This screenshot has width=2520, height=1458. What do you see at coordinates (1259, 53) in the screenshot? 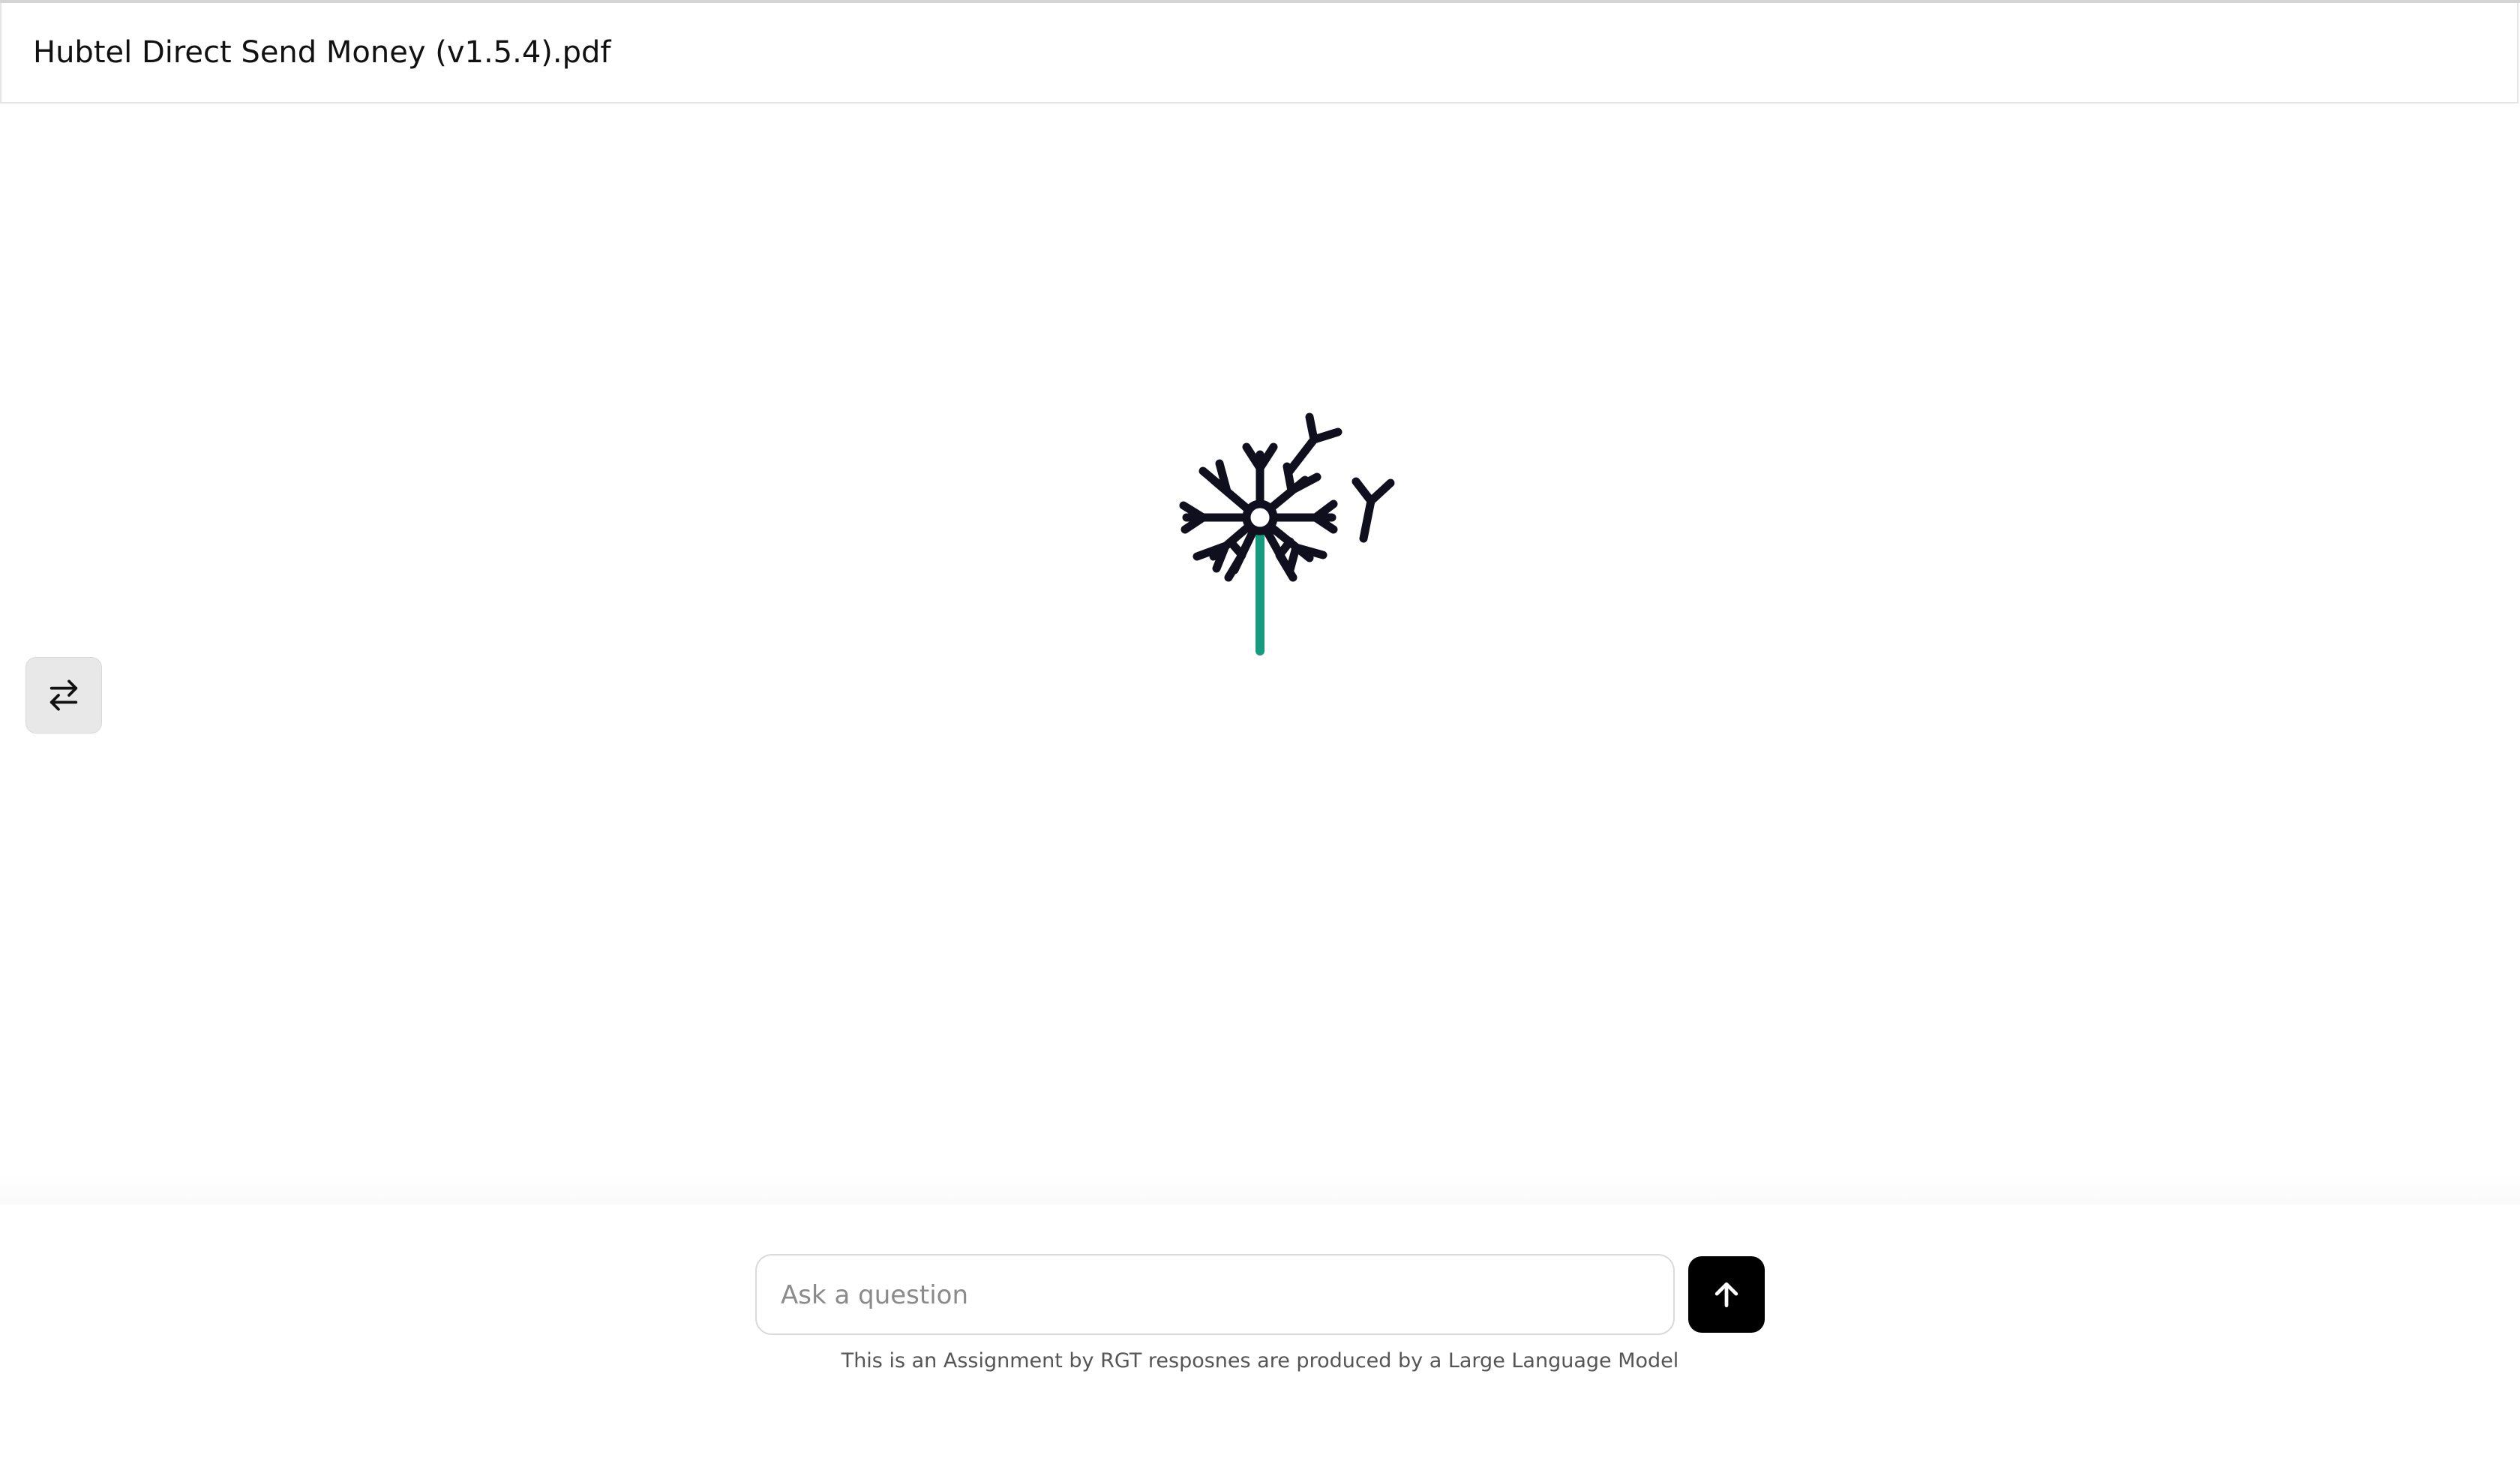
I see `document-header: Hubtel Direct Send Money (v1.5.4).pdf` at bounding box center [1259, 53].